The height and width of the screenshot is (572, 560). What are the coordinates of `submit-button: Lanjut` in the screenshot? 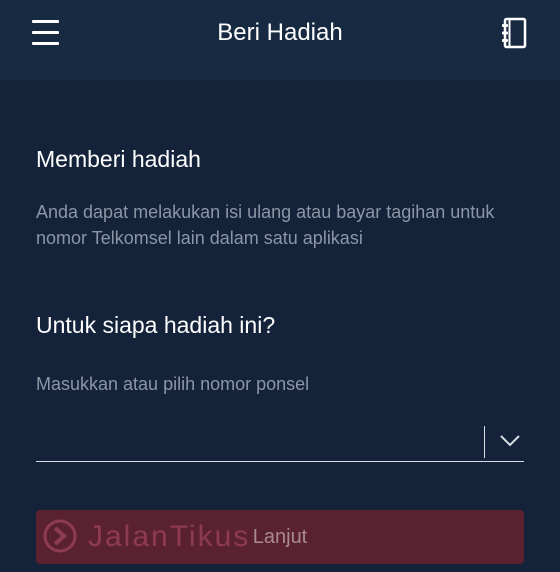 It's located at (280, 537).